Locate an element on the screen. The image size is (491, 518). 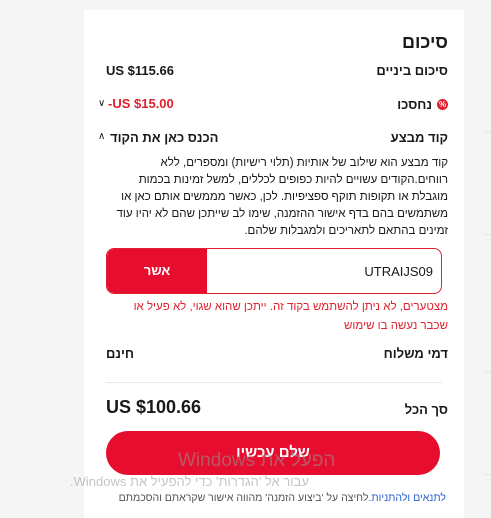
divider is located at coordinates (274, 382).